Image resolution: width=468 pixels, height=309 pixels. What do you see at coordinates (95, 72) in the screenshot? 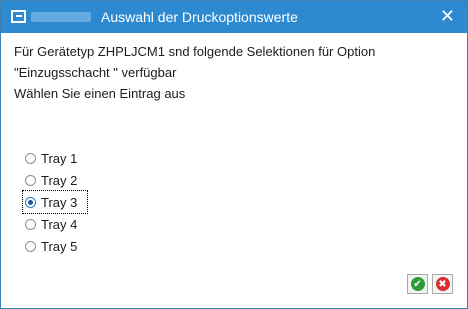
I see `message-line-2: "Einzugsschacht " verfügbar` at bounding box center [95, 72].